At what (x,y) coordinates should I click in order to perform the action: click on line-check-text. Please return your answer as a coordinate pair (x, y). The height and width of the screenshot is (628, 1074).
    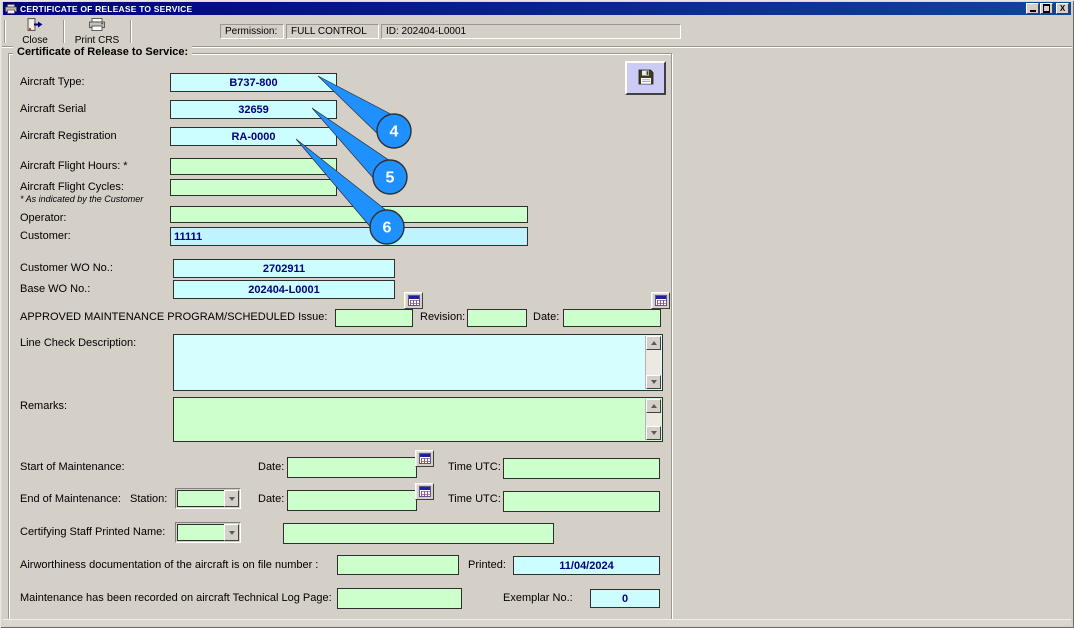
    Looking at the image, I should click on (409, 362).